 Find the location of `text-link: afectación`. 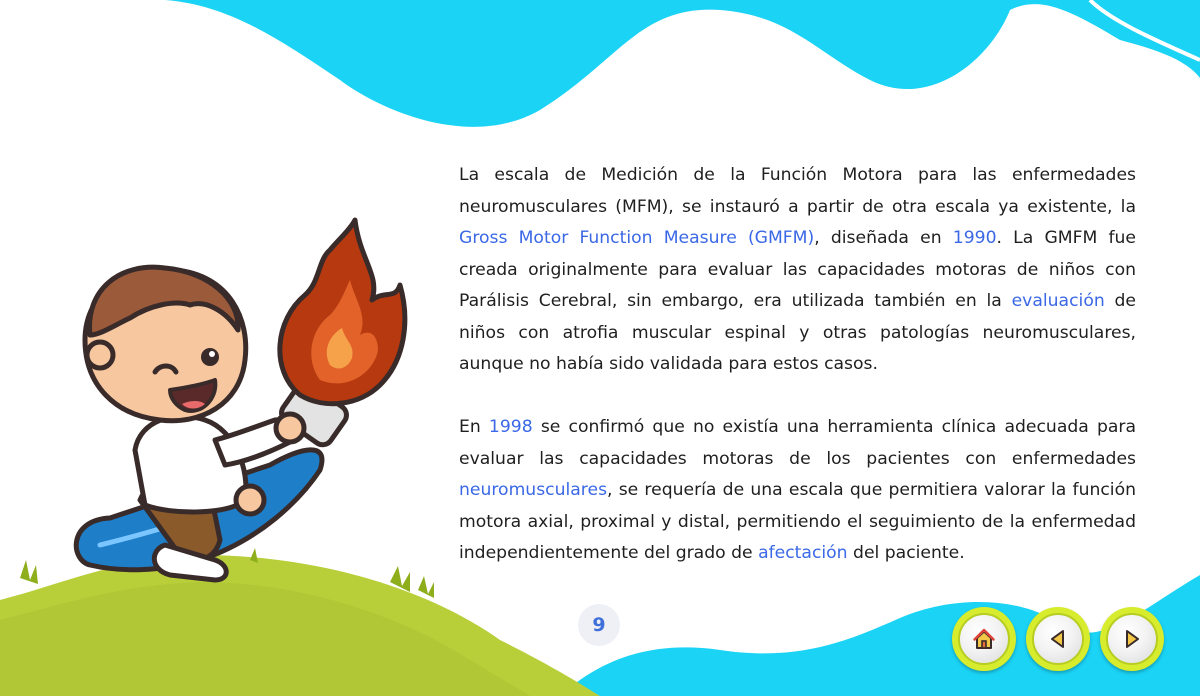

text-link: afectación is located at coordinates (803, 553).